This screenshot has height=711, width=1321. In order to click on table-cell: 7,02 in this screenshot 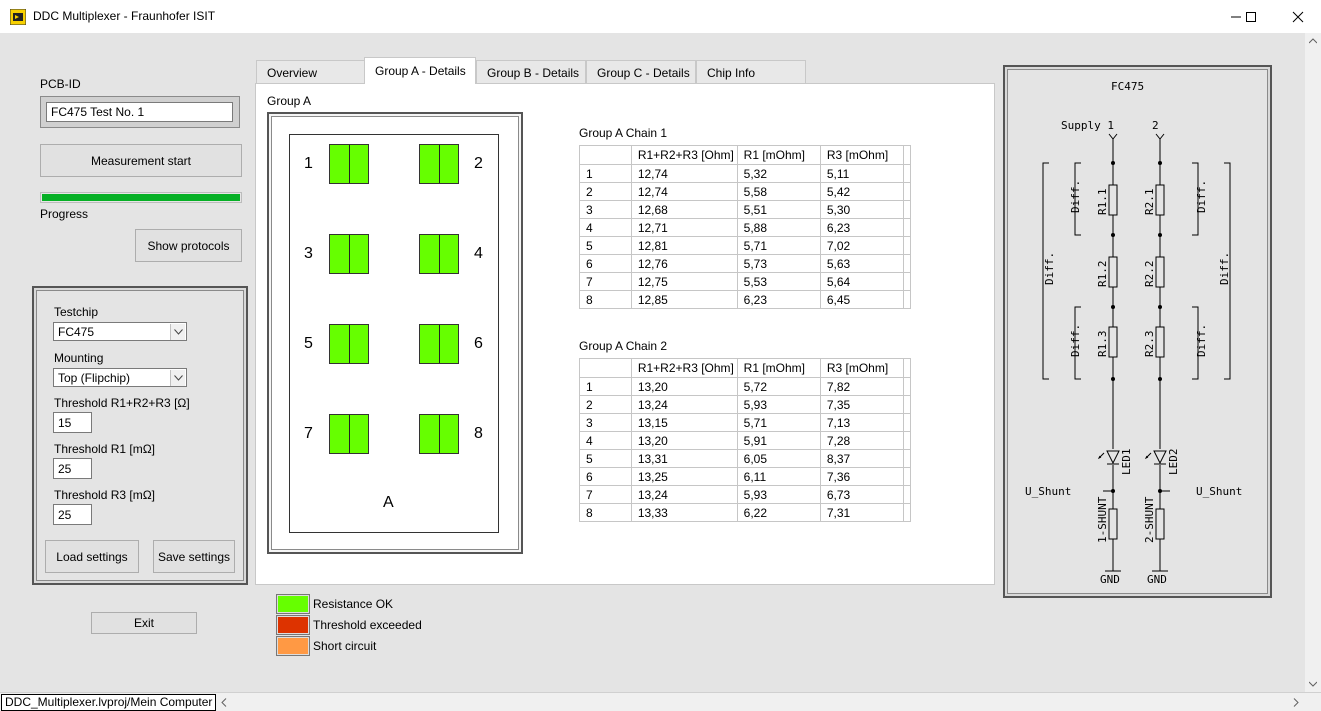, I will do `click(861, 245)`.